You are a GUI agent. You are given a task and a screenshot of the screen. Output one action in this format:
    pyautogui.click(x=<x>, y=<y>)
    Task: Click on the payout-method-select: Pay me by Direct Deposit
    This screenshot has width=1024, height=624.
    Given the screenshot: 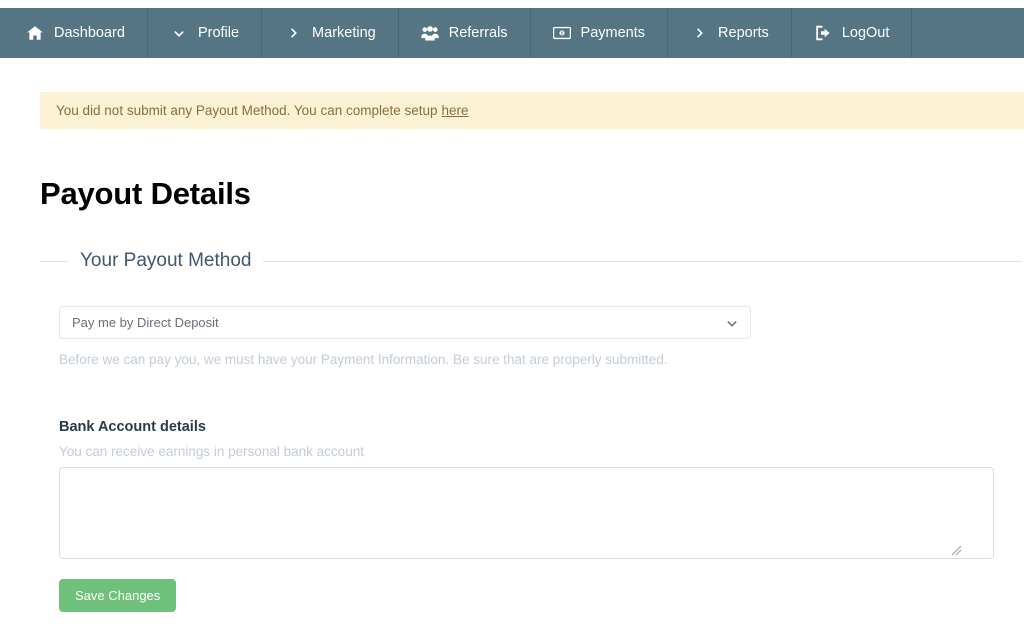 What is the action you would take?
    pyautogui.click(x=405, y=322)
    